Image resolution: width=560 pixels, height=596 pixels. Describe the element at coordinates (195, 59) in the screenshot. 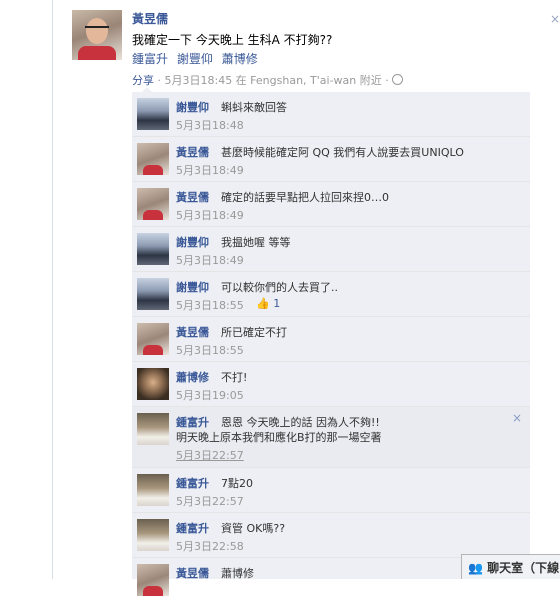

I see `tagged-friend-link: 謝豐仰` at that location.